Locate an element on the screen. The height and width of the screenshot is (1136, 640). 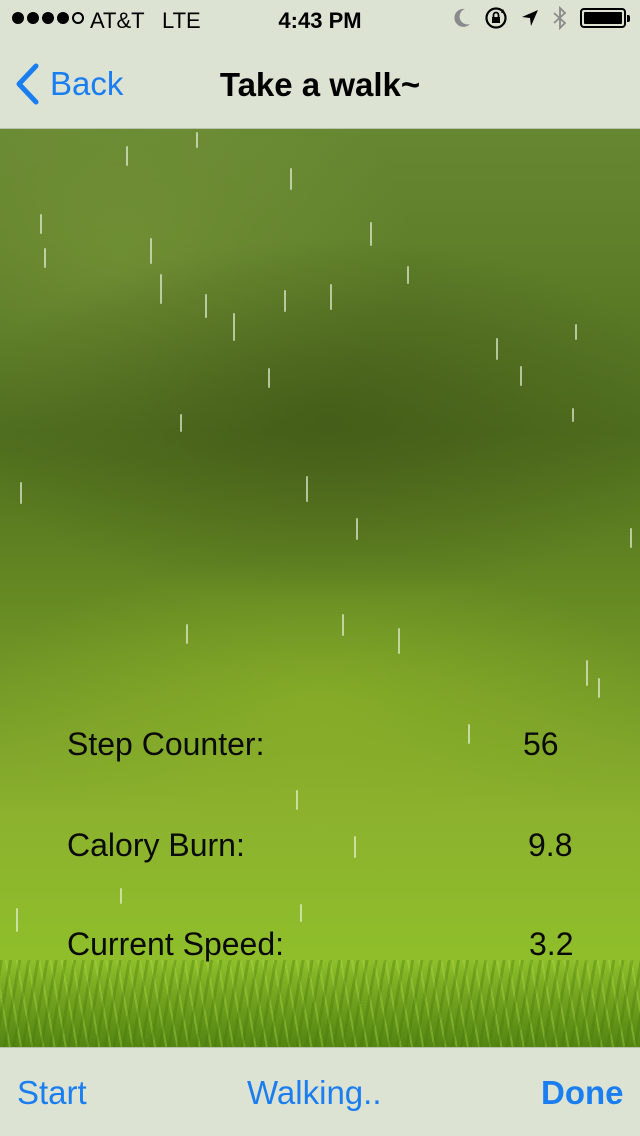
grass-foreground is located at coordinates (320, 1010).